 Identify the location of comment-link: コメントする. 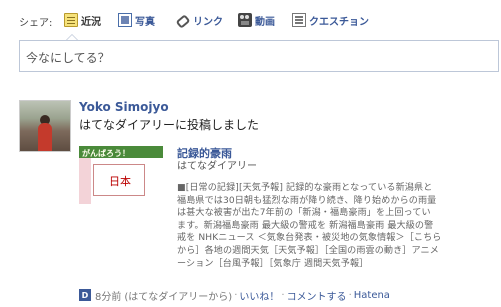
(317, 295).